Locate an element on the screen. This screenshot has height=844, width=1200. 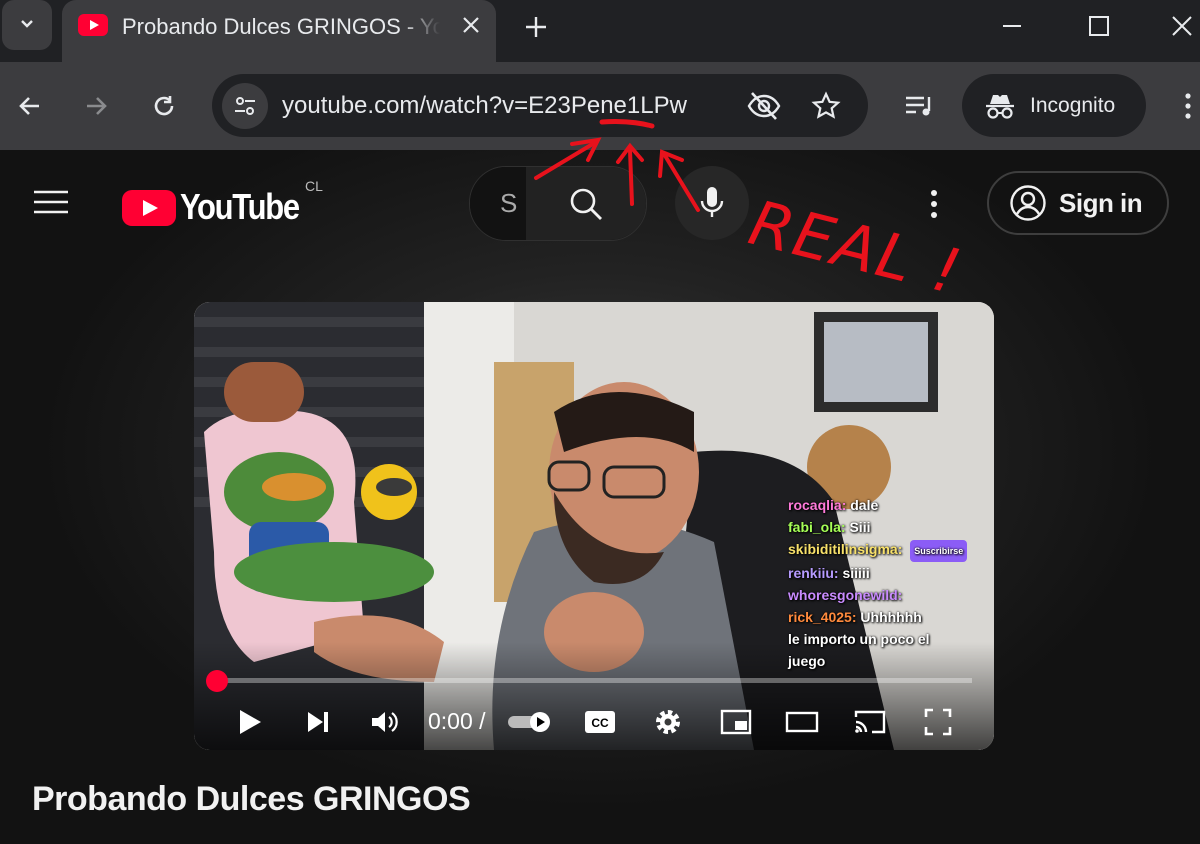
autoplay-toggle is located at coordinates (530, 722).